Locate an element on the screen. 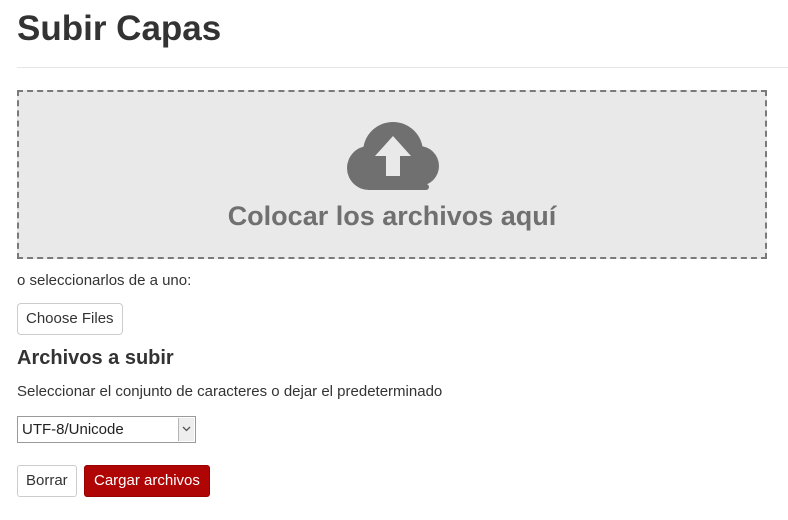  page-title: Subir Capas is located at coordinates (119, 28).